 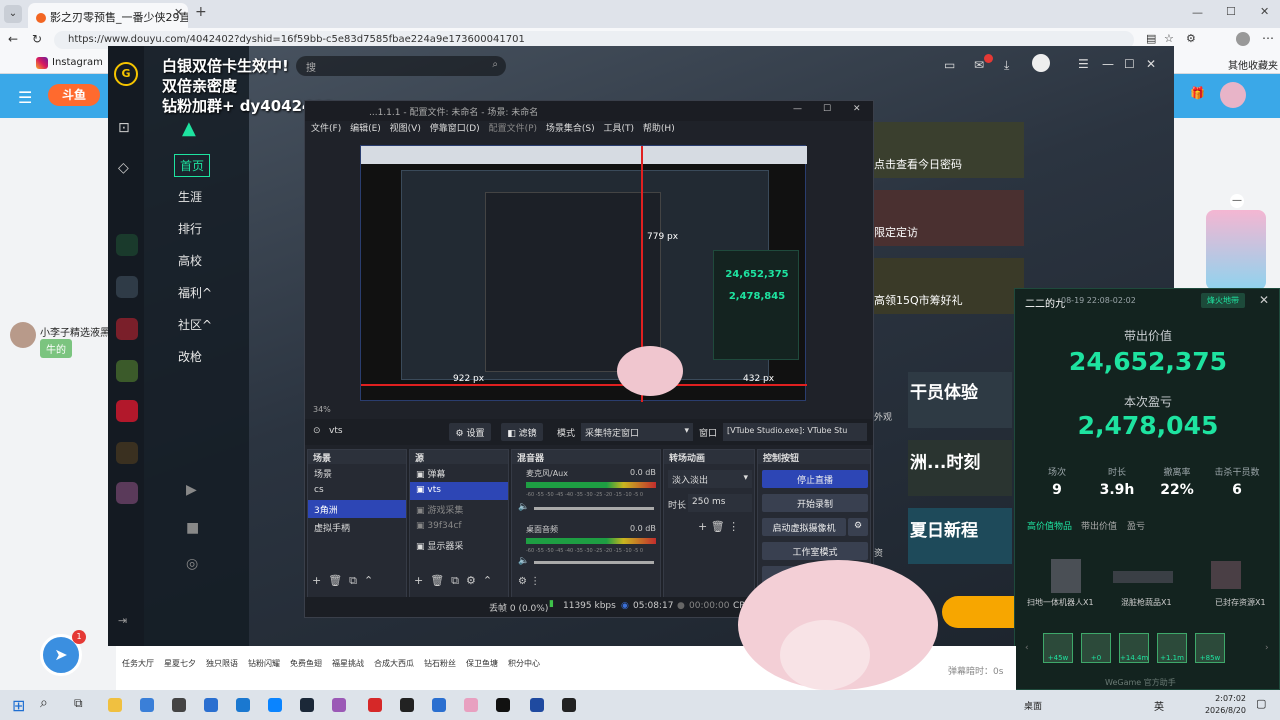 What do you see at coordinates (192, 165) in the screenshot?
I see `menu-home: 首页` at bounding box center [192, 165].